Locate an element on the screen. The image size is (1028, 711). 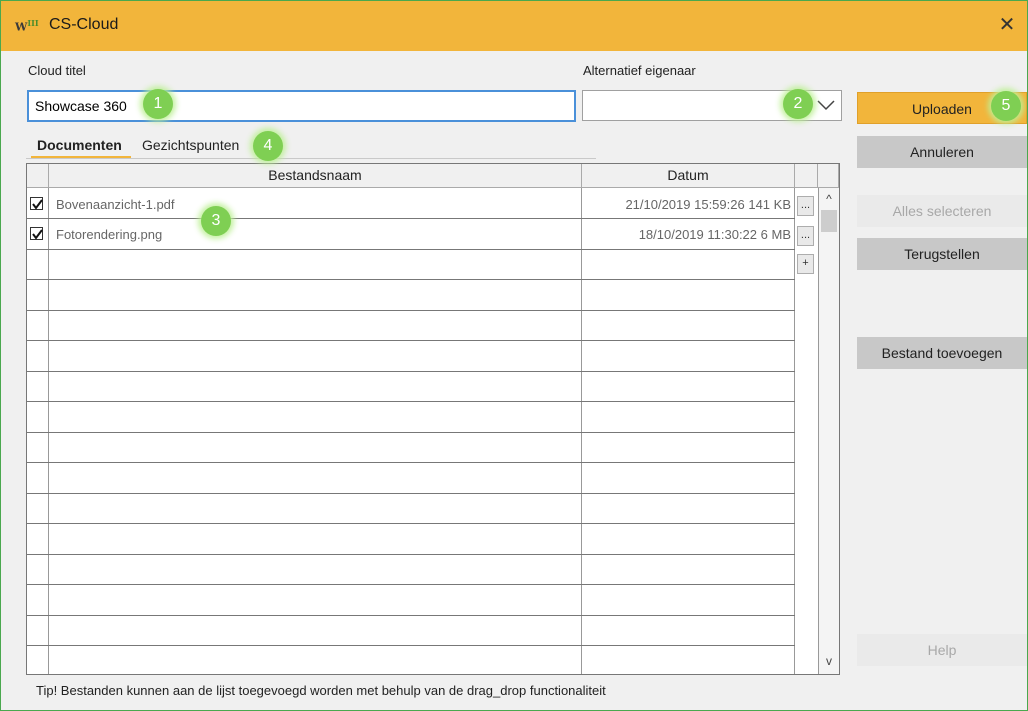
owner-label: Alternatief eigenaar is located at coordinates (639, 70).